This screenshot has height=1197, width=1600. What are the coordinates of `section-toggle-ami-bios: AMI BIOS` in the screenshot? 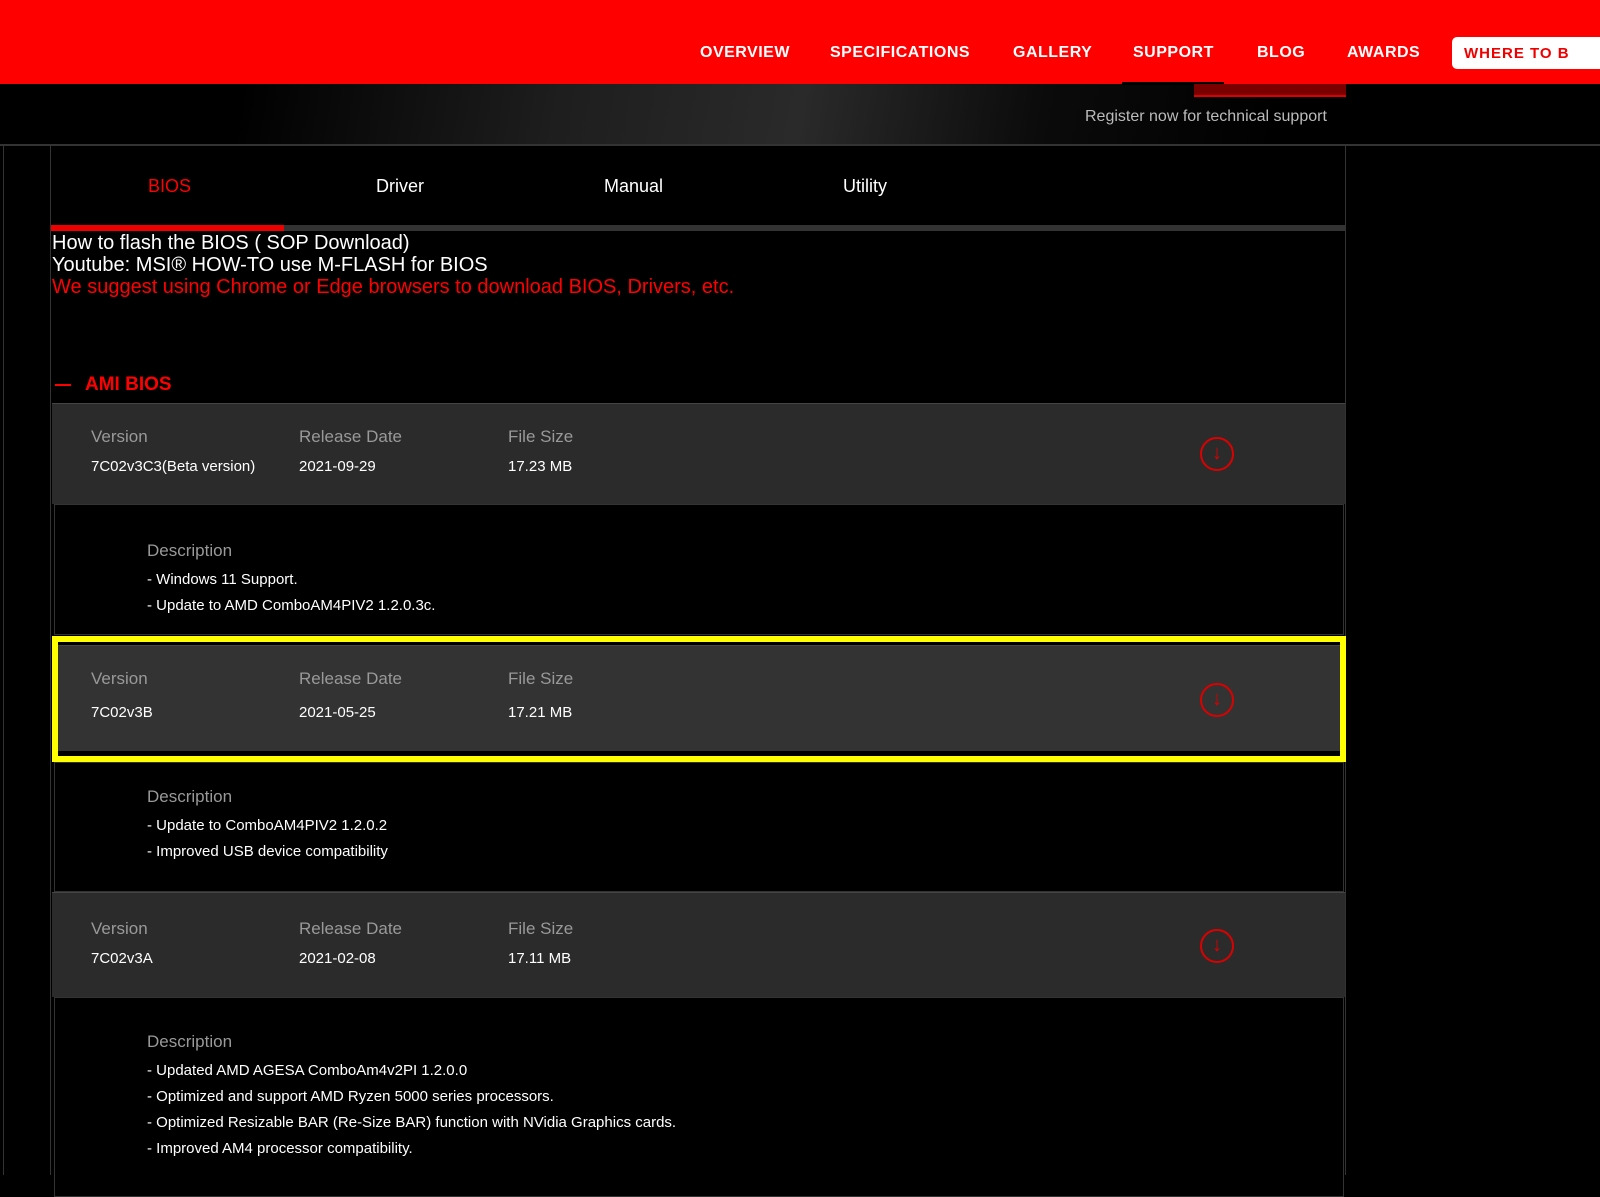 It's located at (113, 385).